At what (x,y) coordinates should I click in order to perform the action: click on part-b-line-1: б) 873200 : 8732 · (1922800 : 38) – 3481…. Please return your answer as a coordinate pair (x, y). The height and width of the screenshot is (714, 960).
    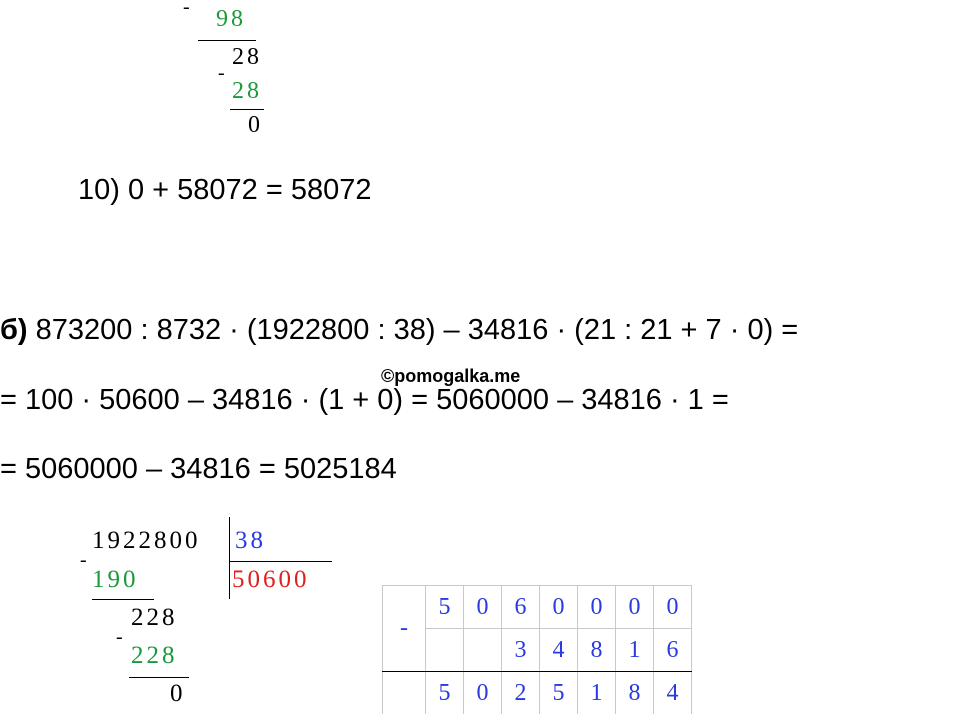
    Looking at the image, I should click on (399, 330).